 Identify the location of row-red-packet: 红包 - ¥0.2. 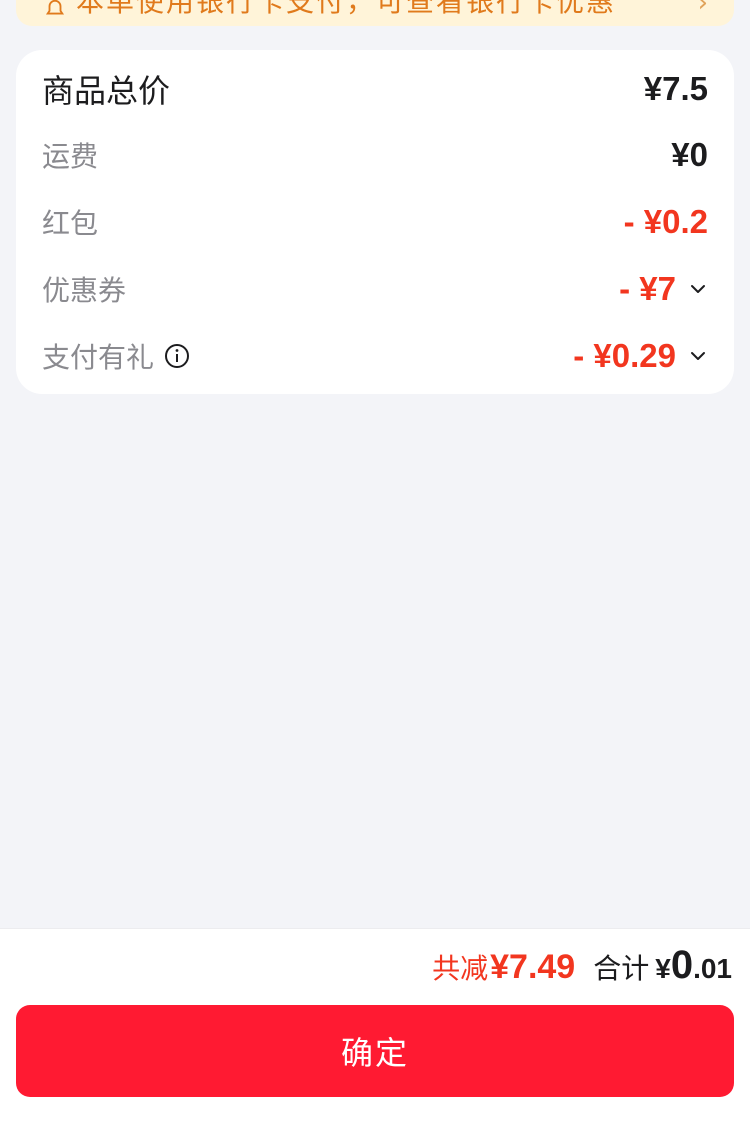
(375, 222).